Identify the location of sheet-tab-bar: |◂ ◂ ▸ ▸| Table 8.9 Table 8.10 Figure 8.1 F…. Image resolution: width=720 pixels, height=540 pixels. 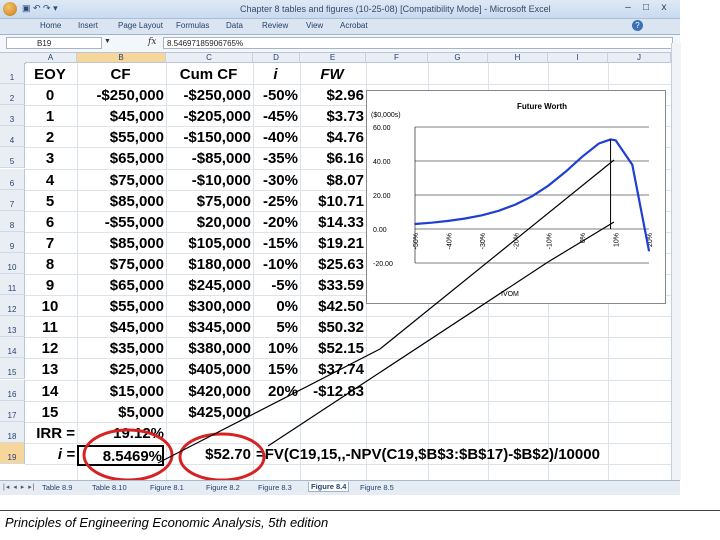
(340, 487).